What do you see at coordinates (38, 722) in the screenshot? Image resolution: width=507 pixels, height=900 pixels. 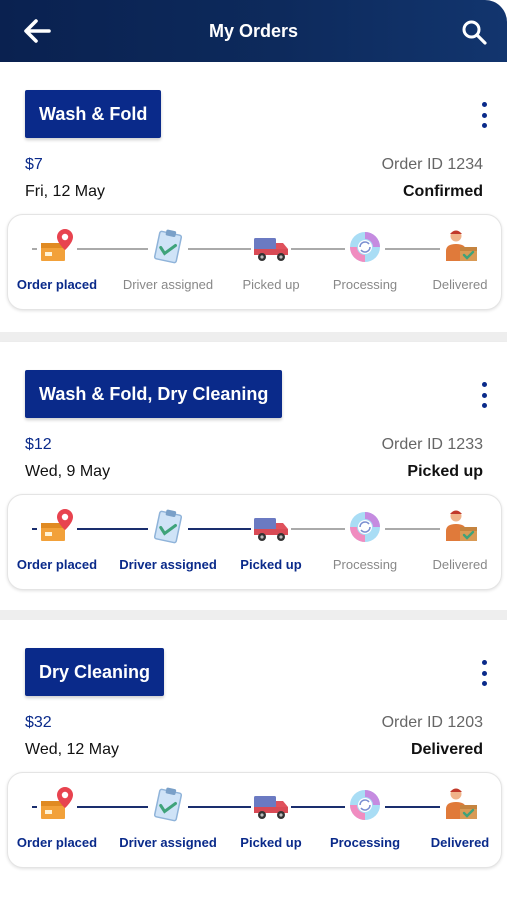 I see `order-price: $32` at bounding box center [38, 722].